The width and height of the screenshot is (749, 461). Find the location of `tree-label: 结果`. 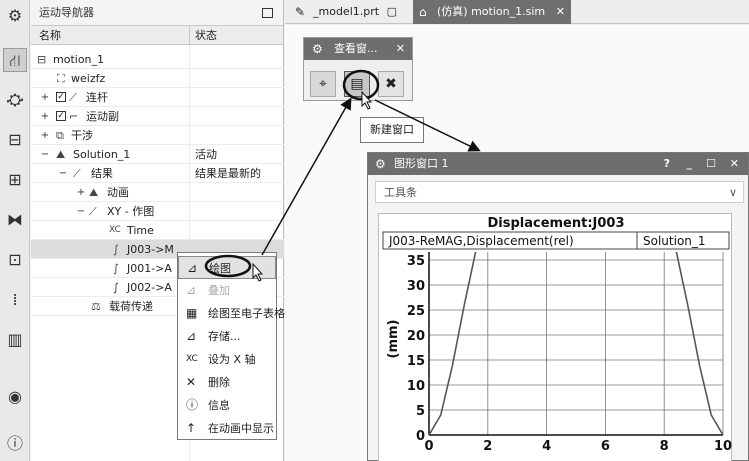

tree-label: 结果 is located at coordinates (102, 173).